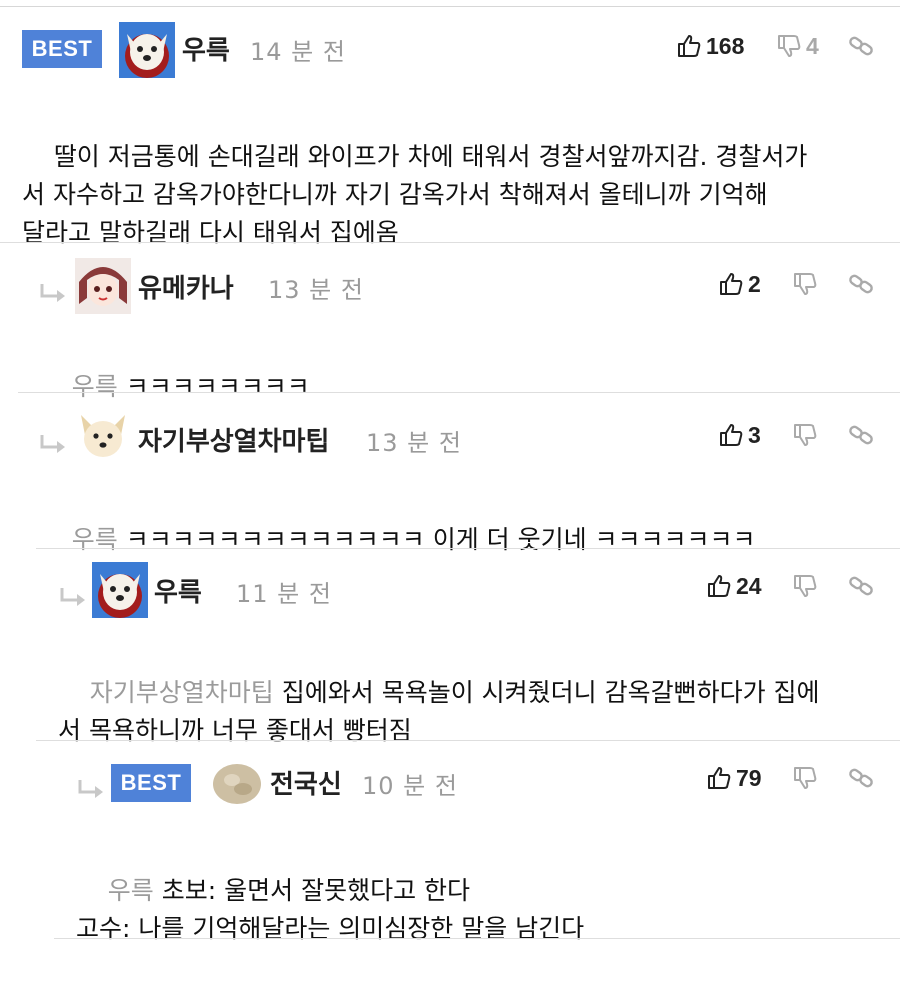 The height and width of the screenshot is (986, 900). I want to click on dislike-button: 4, so click(797, 46).